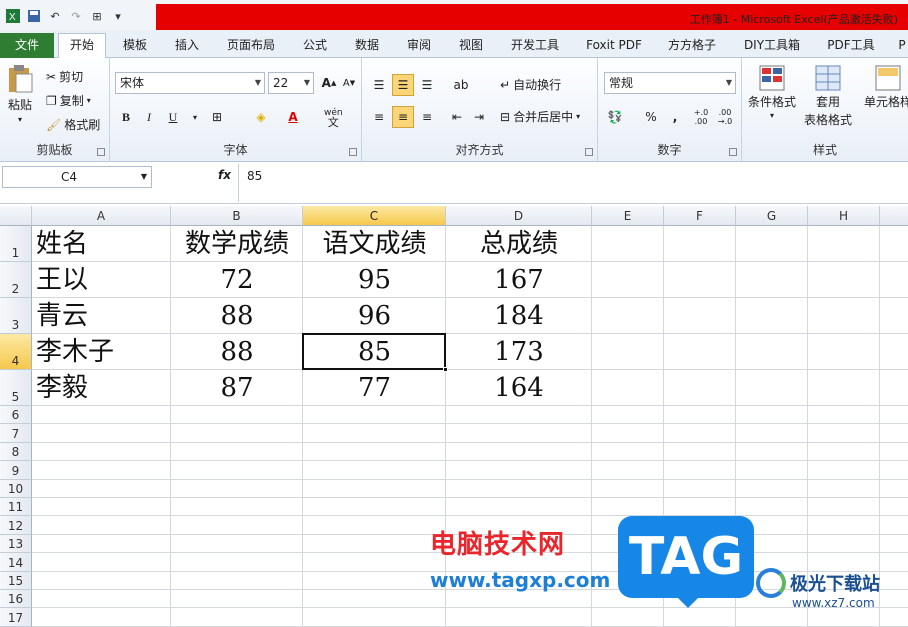  What do you see at coordinates (261, 117) in the screenshot?
I see `fill-color-icon: ◈` at bounding box center [261, 117].